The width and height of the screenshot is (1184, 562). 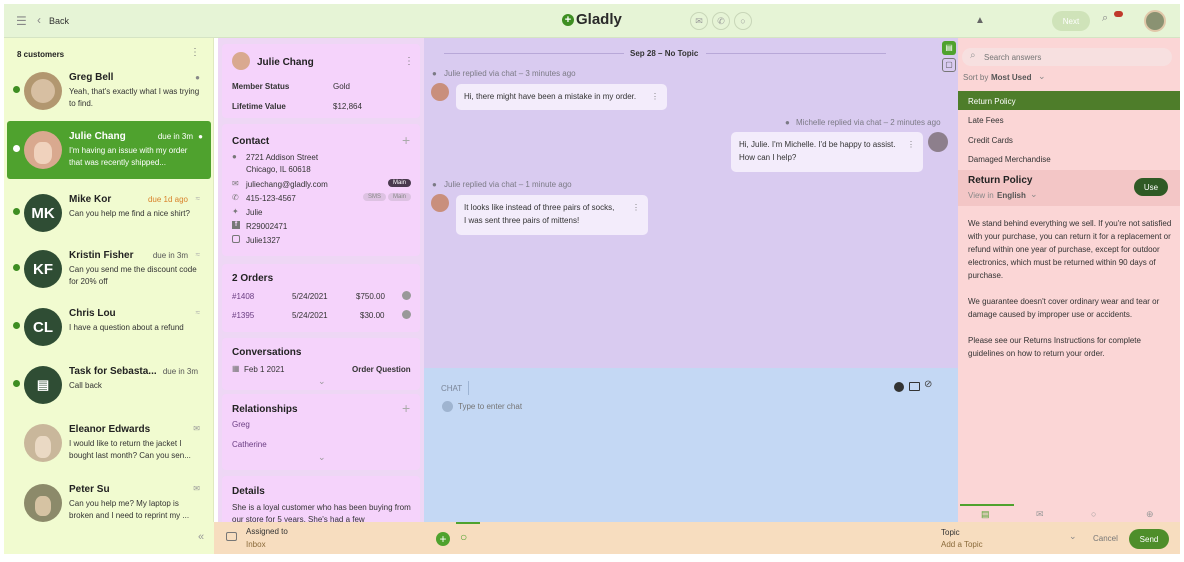 What do you see at coordinates (962, 544) in the screenshot?
I see `add-topic-link: Add a Topic` at bounding box center [962, 544].